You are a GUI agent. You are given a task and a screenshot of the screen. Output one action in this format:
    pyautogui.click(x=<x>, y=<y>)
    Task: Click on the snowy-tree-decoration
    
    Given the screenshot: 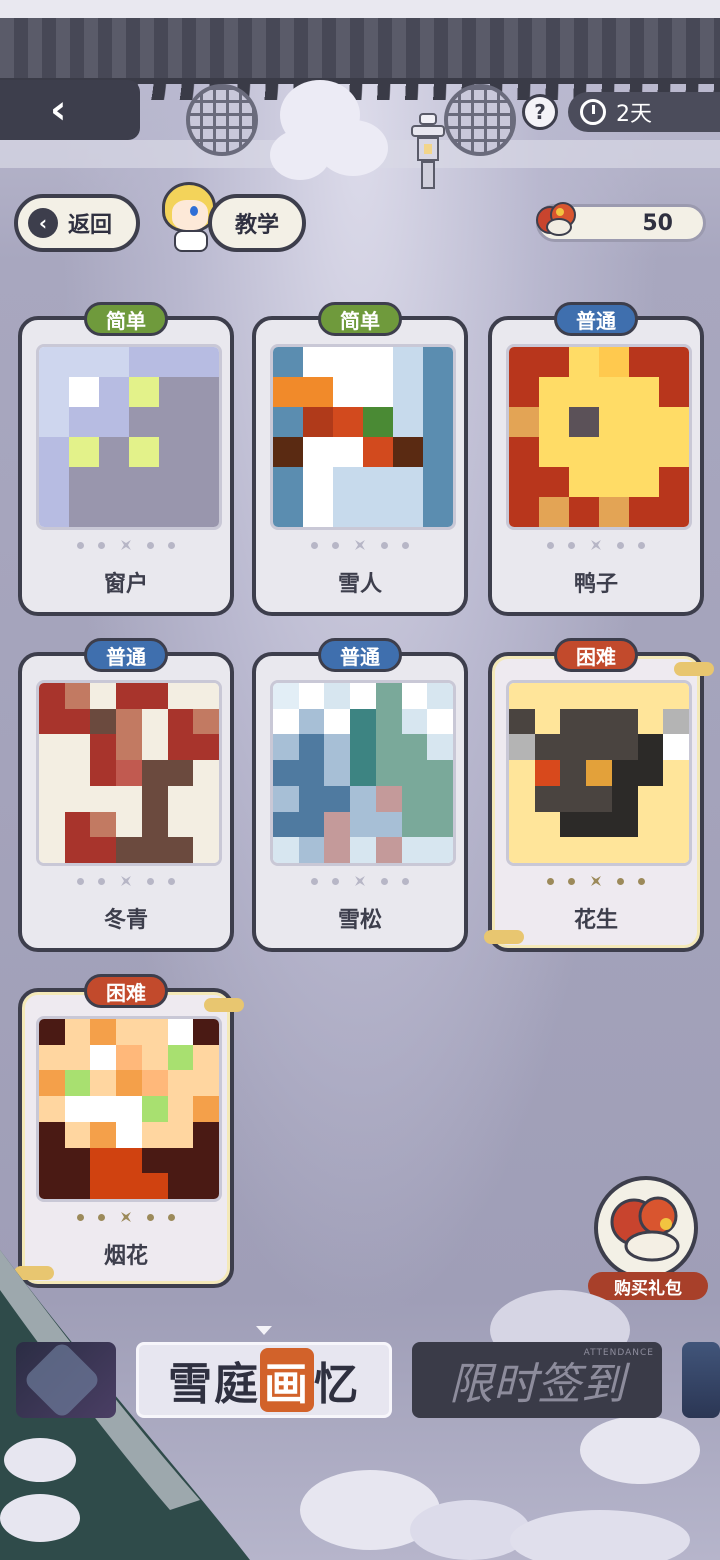 What is the action you would take?
    pyautogui.click(x=330, y=135)
    